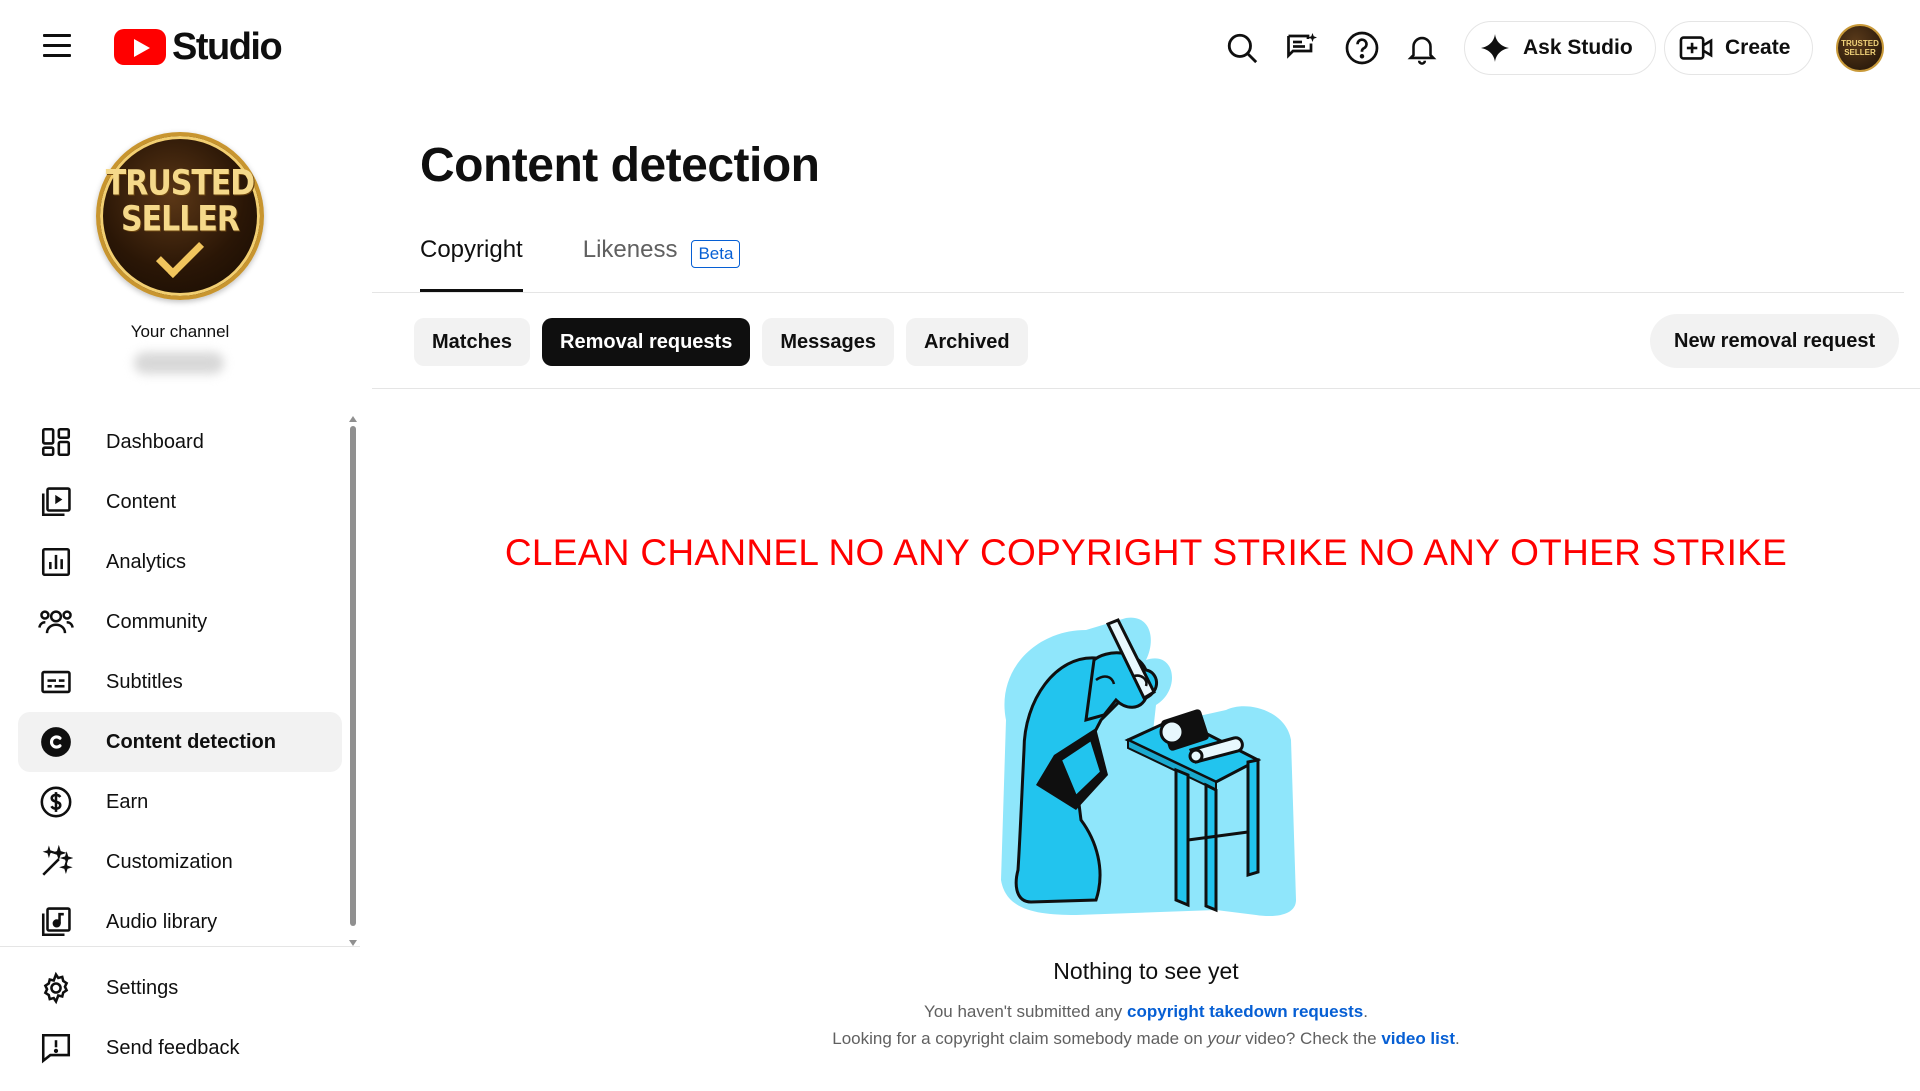 The width and height of the screenshot is (1920, 1091). I want to click on sidebar-item-settings: Settings, so click(180, 988).